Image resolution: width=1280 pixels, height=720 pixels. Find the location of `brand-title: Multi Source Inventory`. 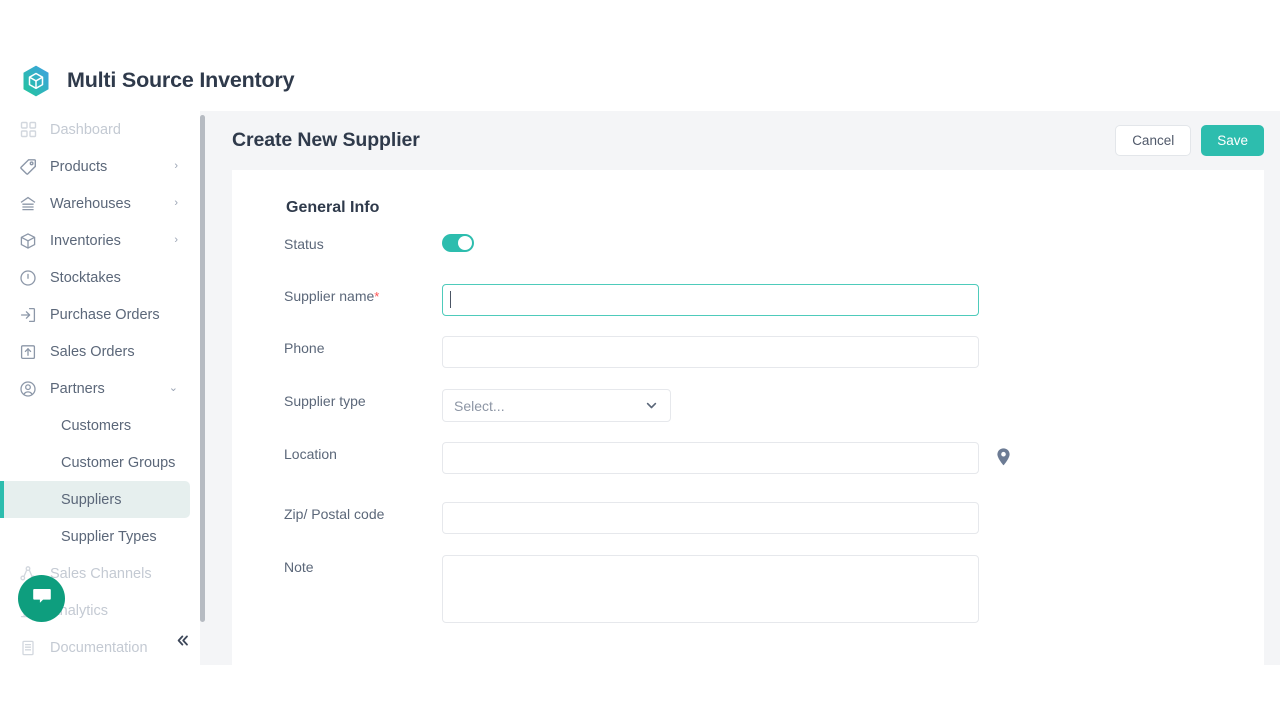

brand-title: Multi Source Inventory is located at coordinates (181, 80).